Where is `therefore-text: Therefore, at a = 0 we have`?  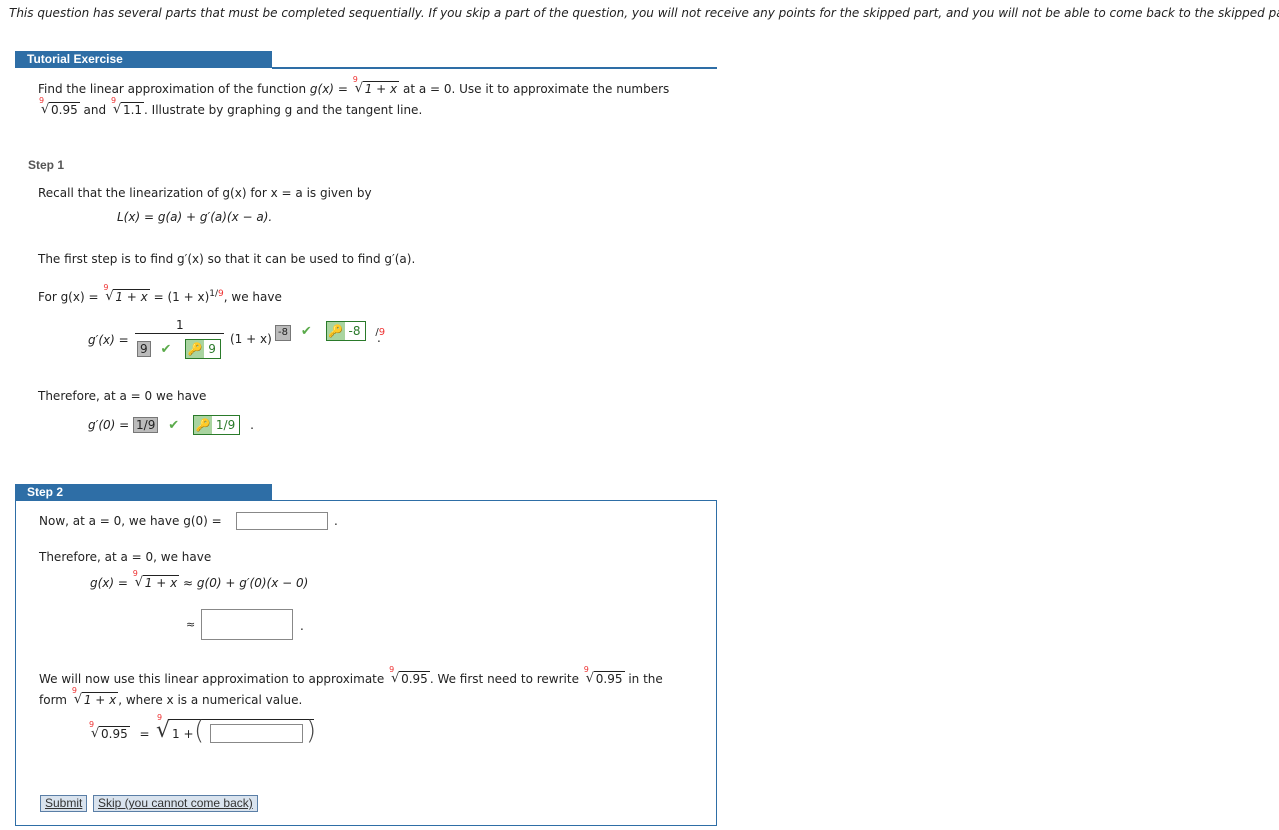
therefore-text: Therefore, at a = 0 we have is located at coordinates (122, 396).